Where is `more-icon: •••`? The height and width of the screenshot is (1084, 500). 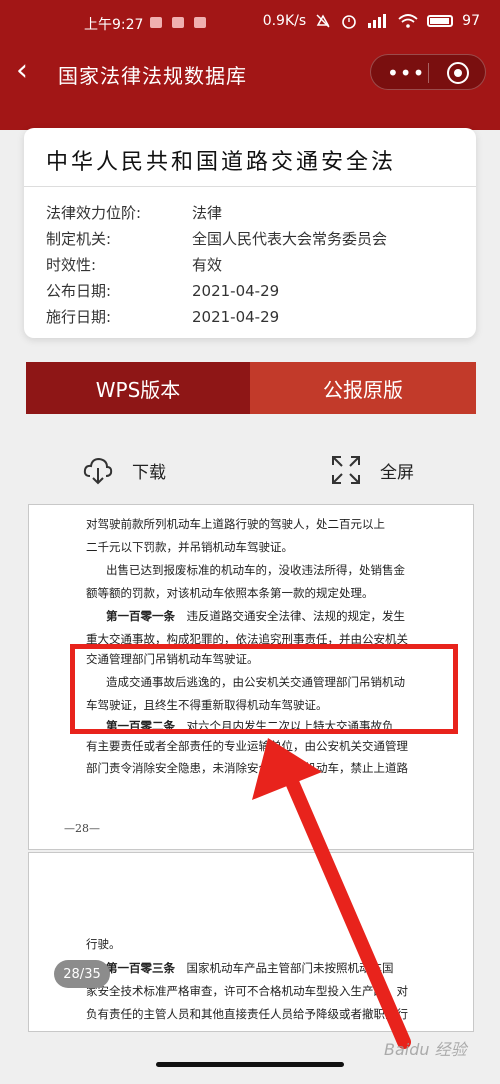
more-icon: ••• is located at coordinates (406, 73).